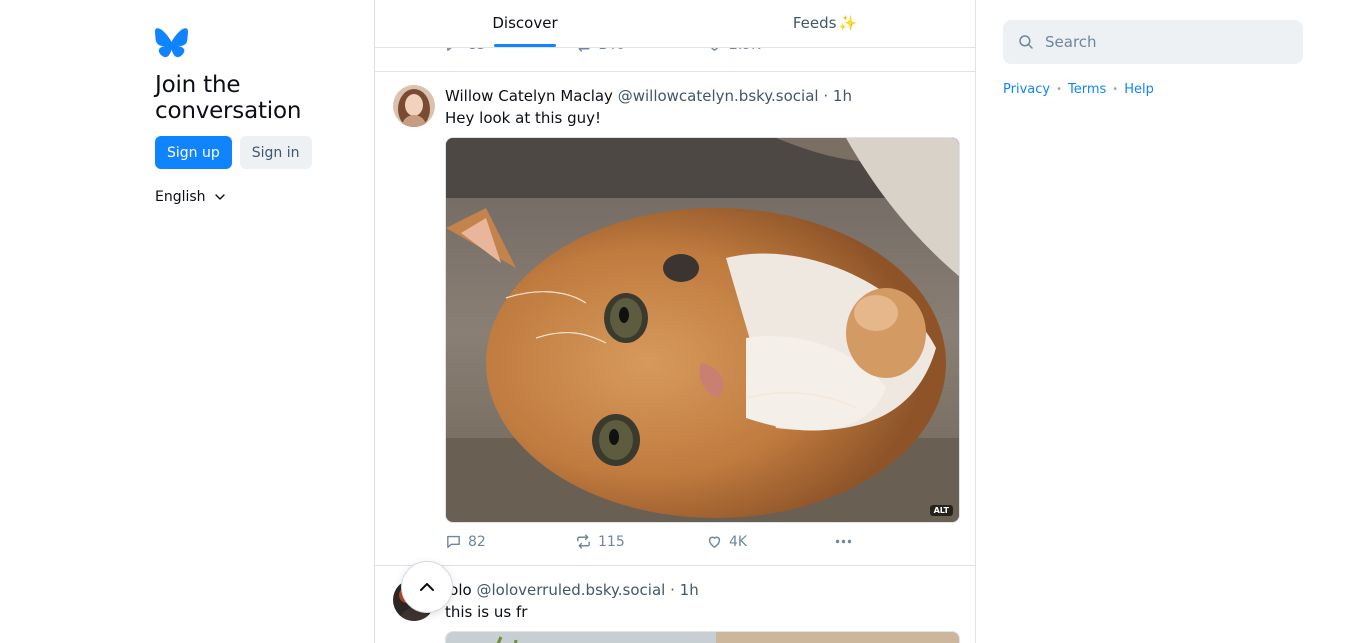  I want to click on author-handle: @willowcatelyn.bsky.social, so click(718, 96).